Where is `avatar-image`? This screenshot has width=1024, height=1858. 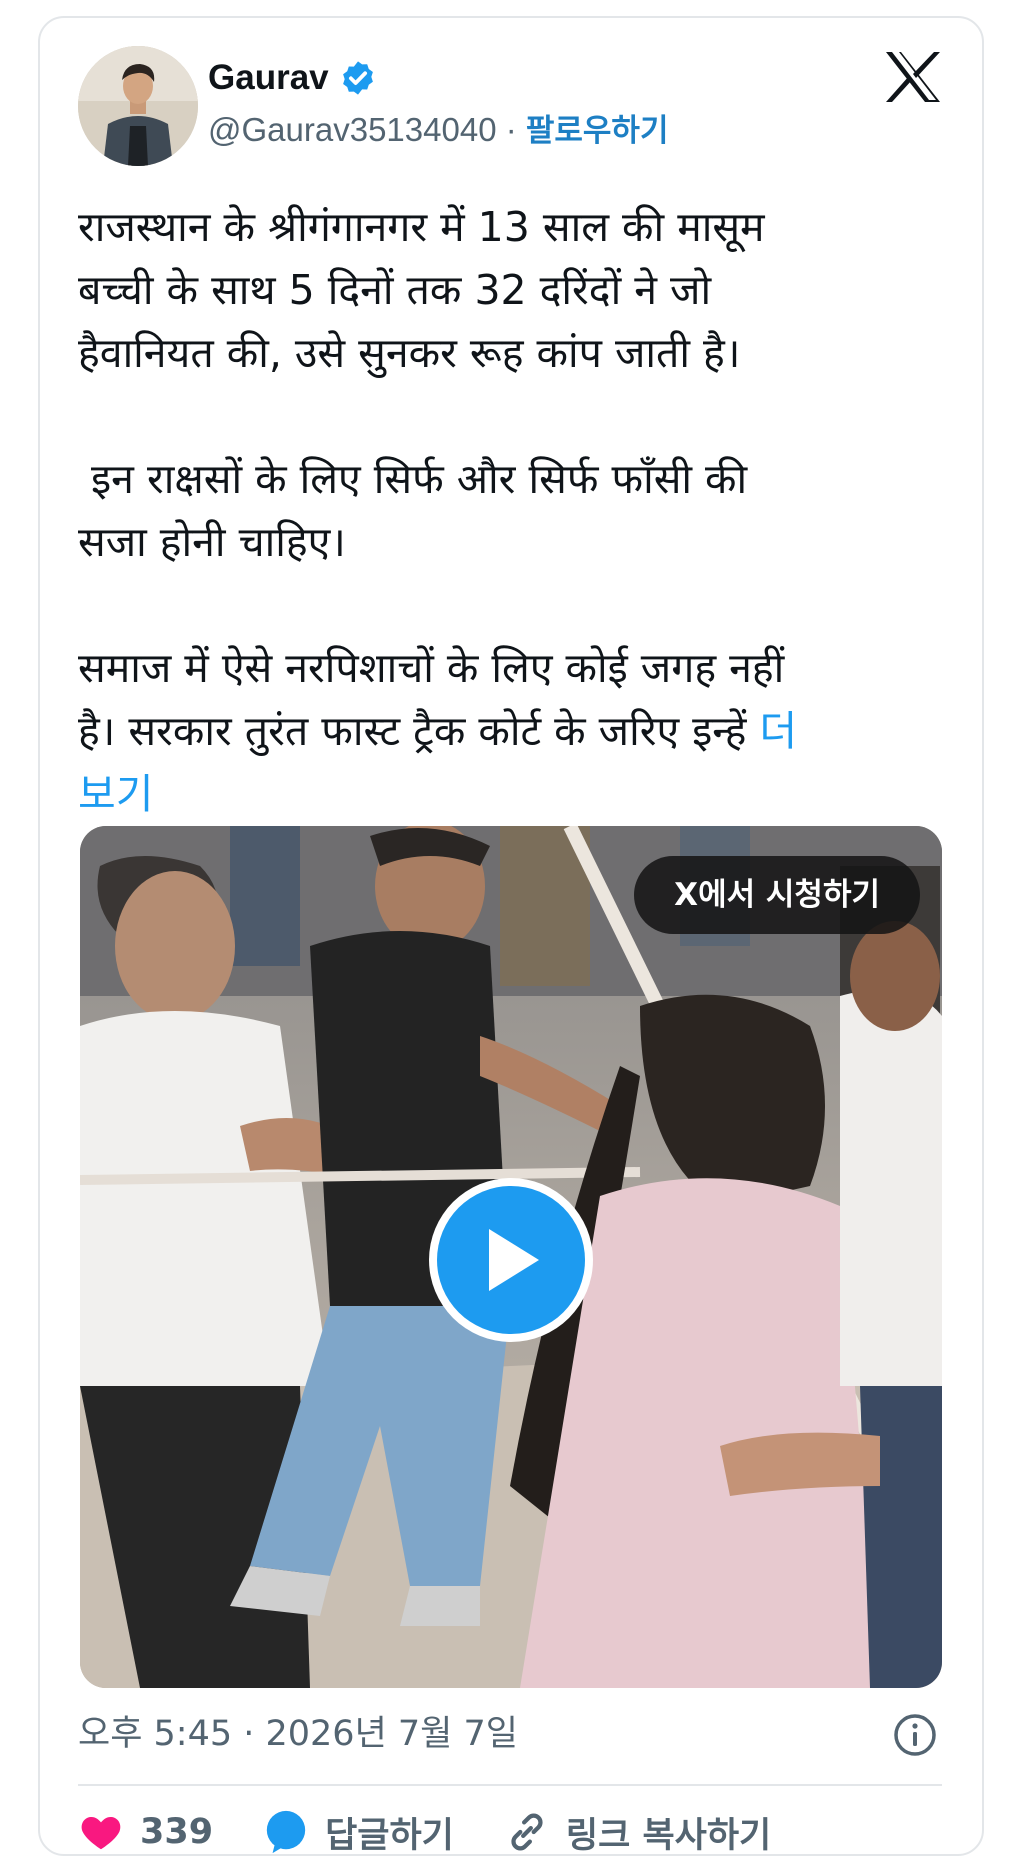 avatar-image is located at coordinates (138, 106).